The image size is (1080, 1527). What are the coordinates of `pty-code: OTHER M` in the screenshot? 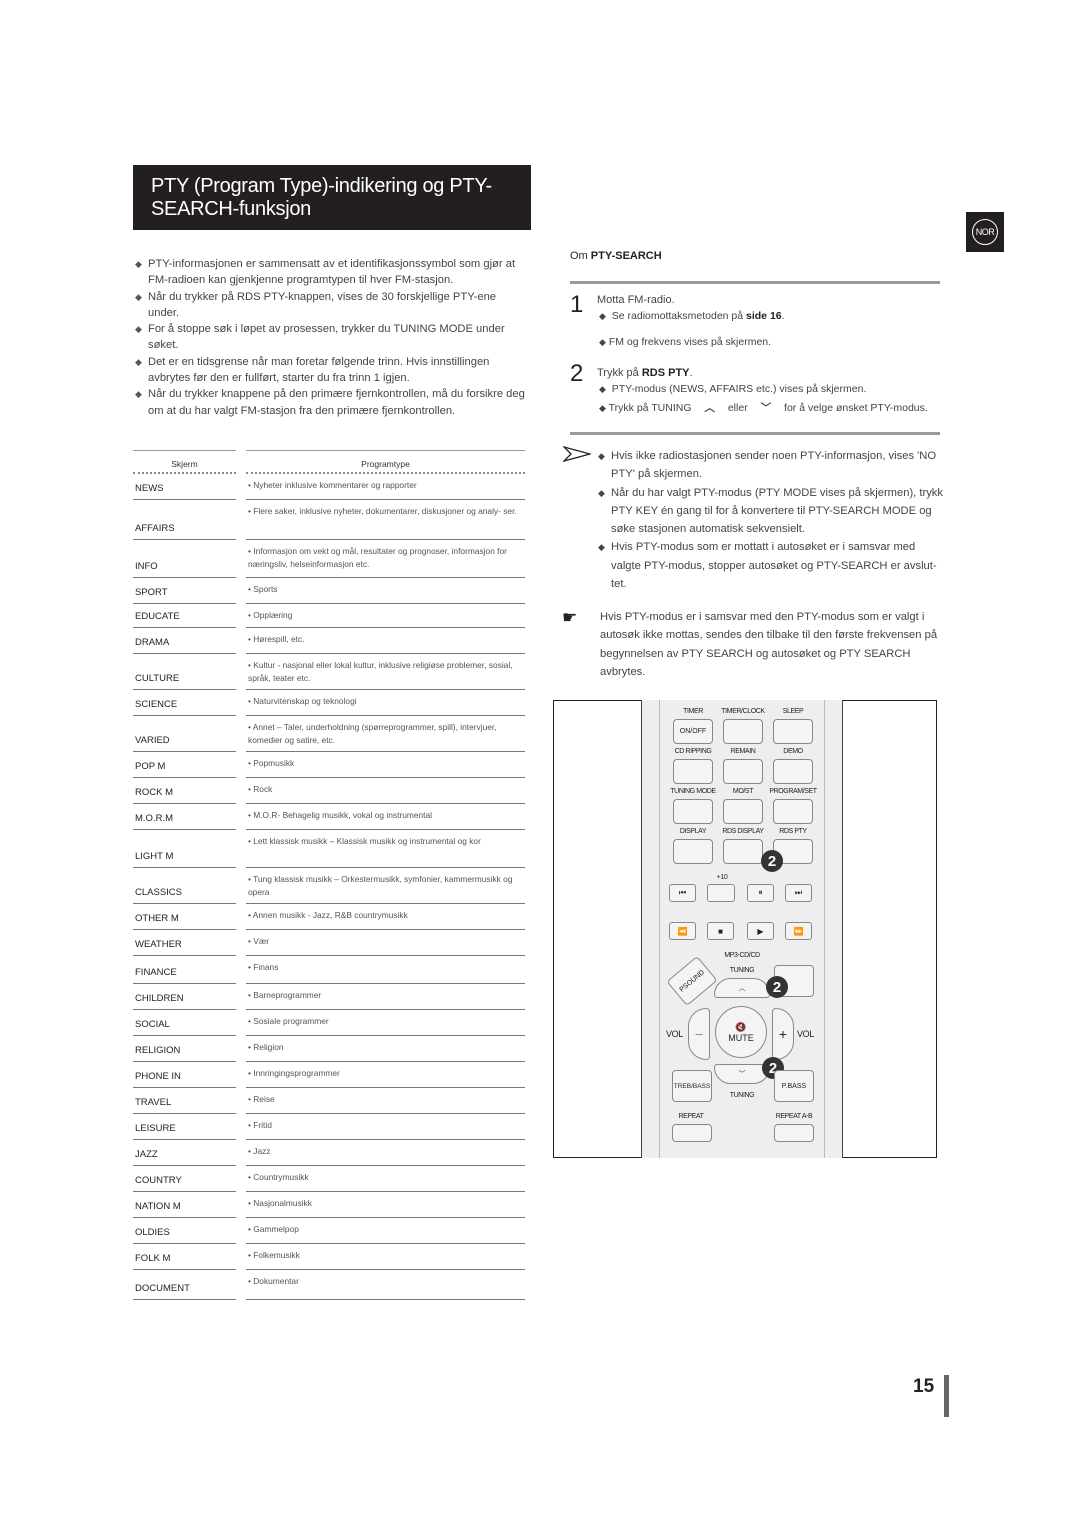 It's located at (184, 917).